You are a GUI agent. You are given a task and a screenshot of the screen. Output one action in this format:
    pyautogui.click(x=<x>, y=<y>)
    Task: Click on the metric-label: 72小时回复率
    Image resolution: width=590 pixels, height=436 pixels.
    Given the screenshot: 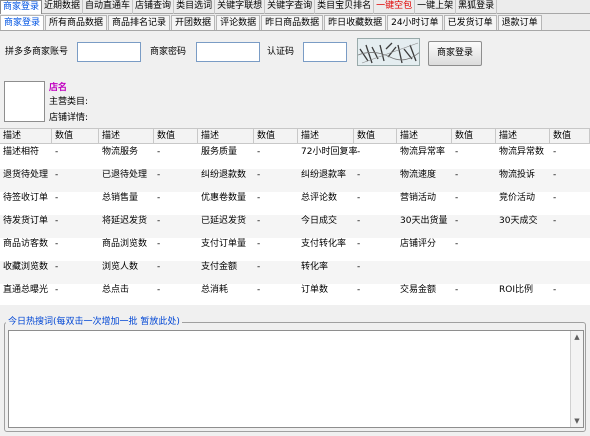 What is the action you would take?
    pyautogui.click(x=329, y=152)
    